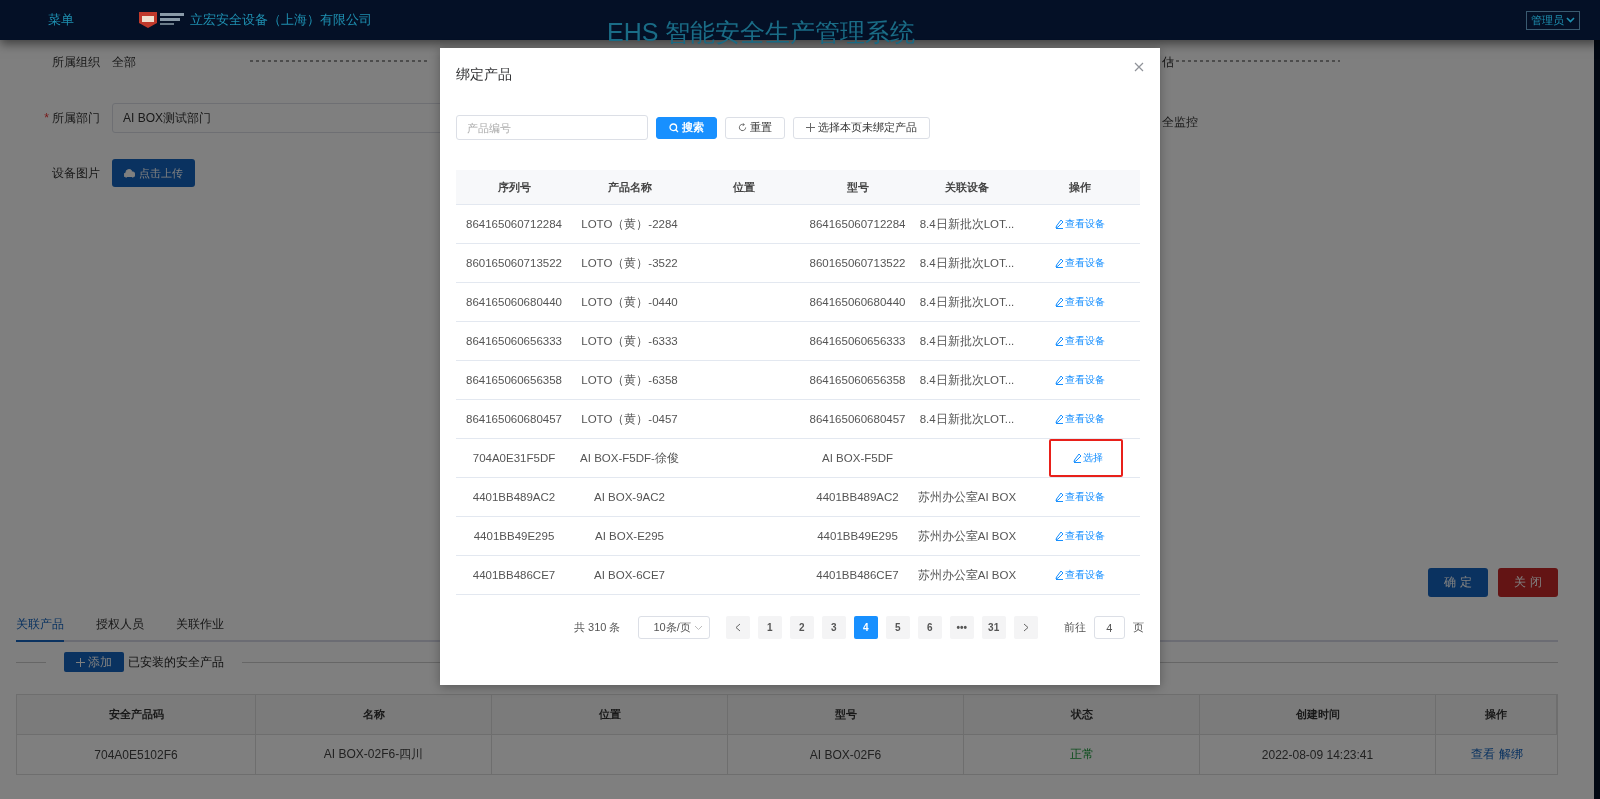  What do you see at coordinates (61, 20) in the screenshot?
I see `menu-link: 菜单` at bounding box center [61, 20].